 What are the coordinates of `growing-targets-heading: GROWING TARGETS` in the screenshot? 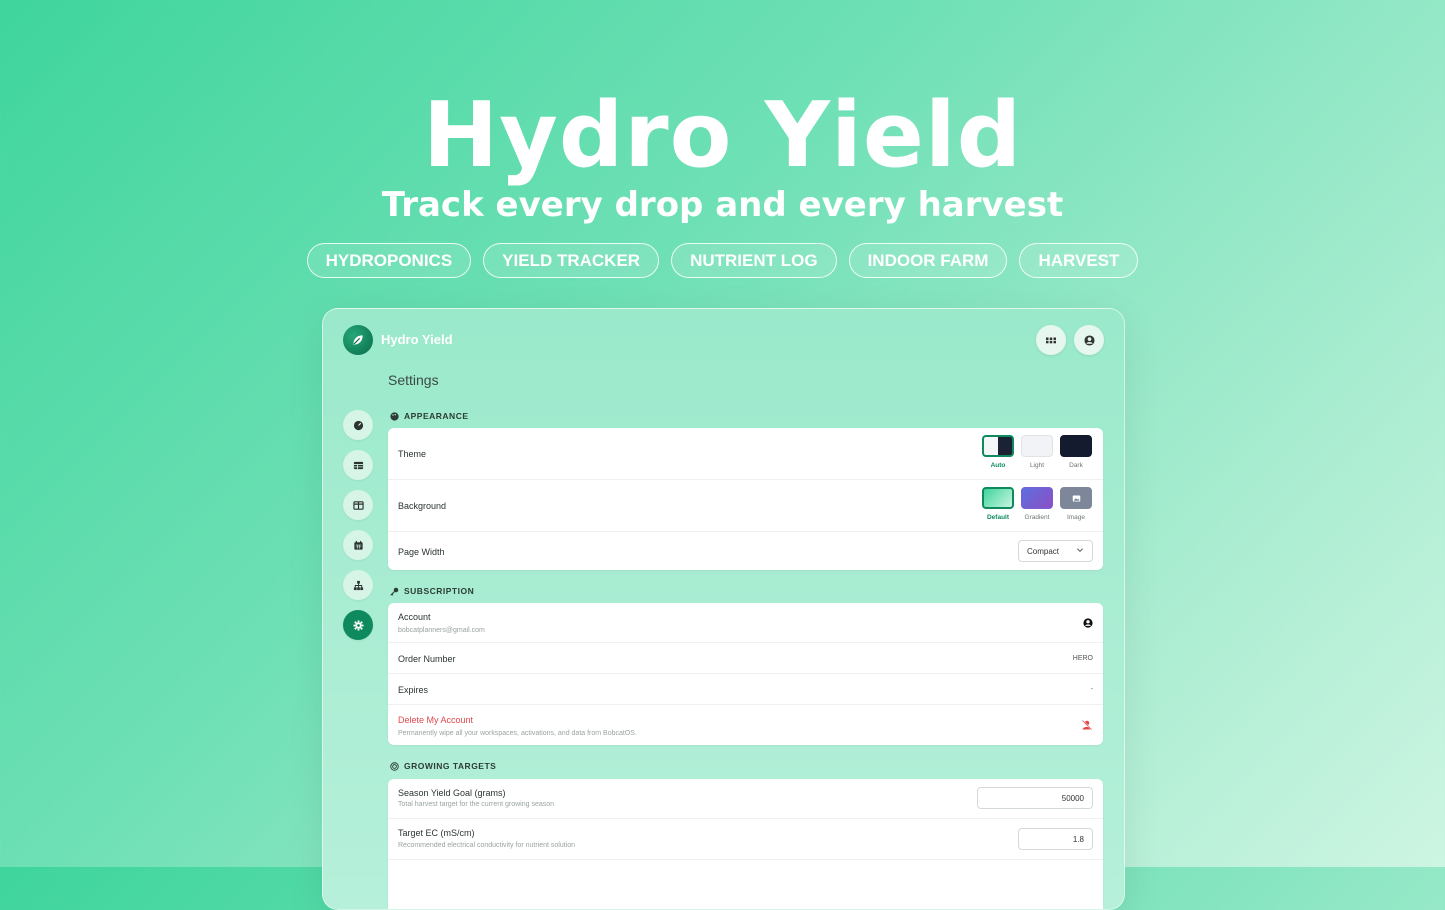 It's located at (443, 766).